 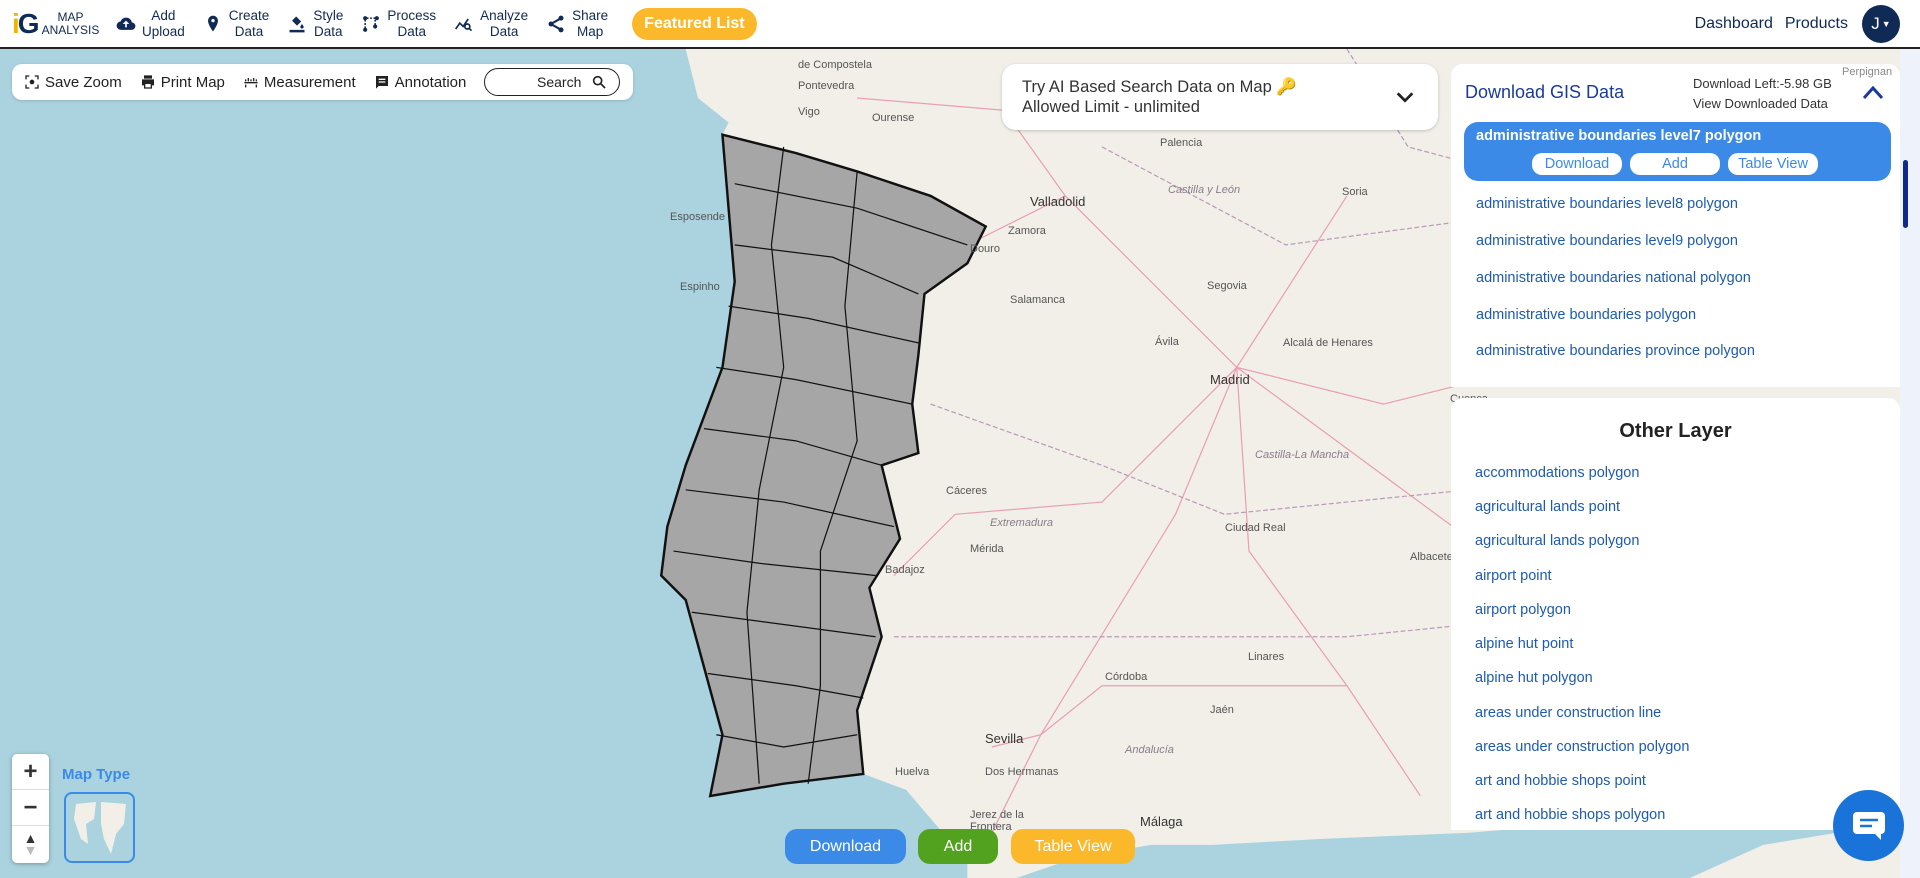 I want to click on nav-create-data: Create Data, so click(x=236, y=23).